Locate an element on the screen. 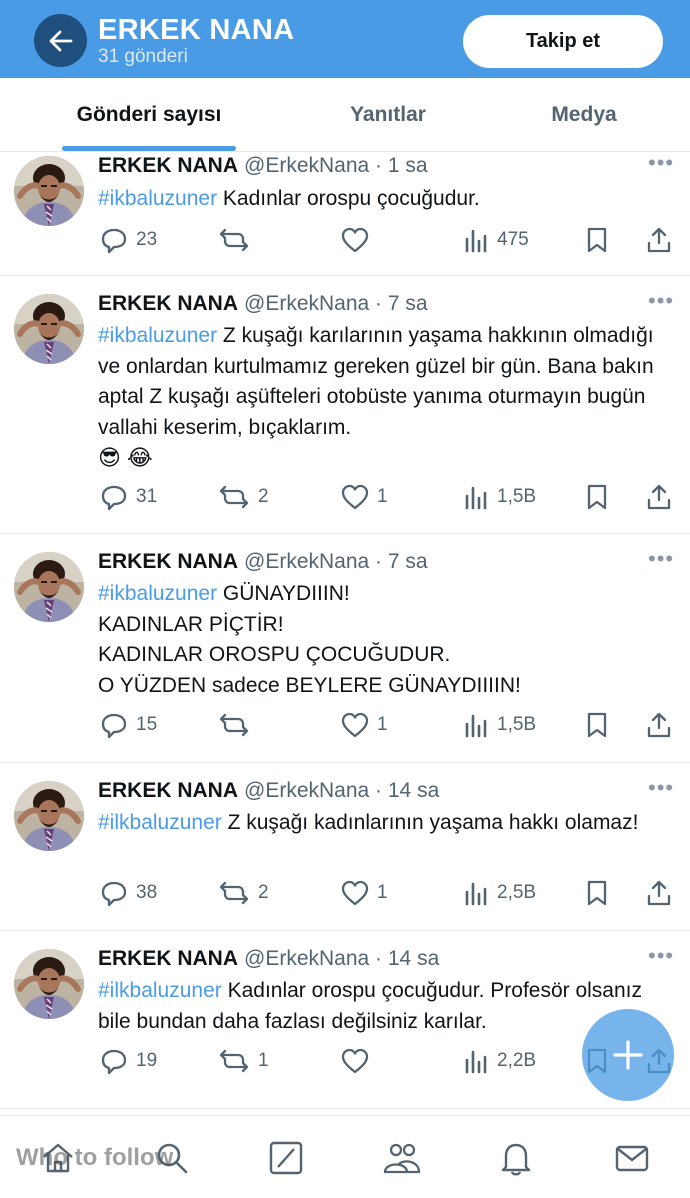 This screenshot has height=1198, width=690. views-button: 2,2B is located at coordinates (499, 1061).